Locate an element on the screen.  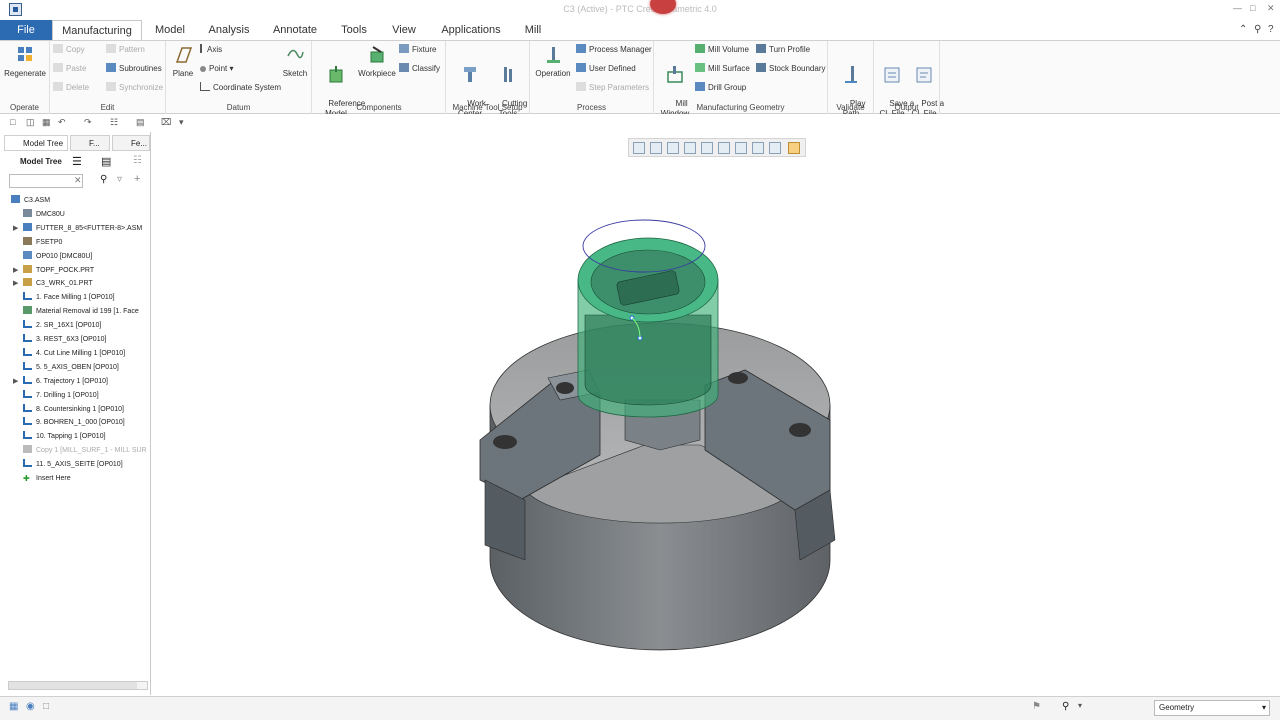
tree-node: TOPF_POCK.PRT is located at coordinates (58, 270).